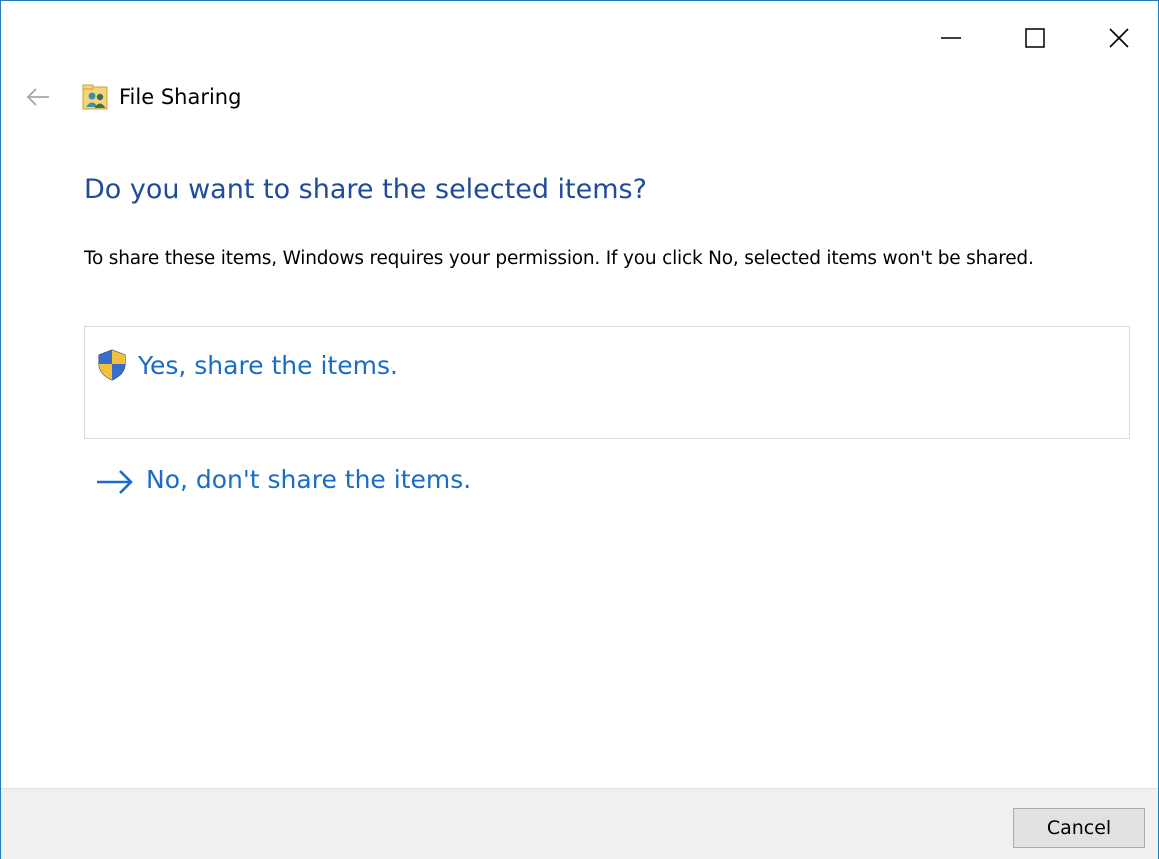  What do you see at coordinates (607, 382) in the screenshot?
I see `yes-share-items-option: Yes, share the items.` at bounding box center [607, 382].